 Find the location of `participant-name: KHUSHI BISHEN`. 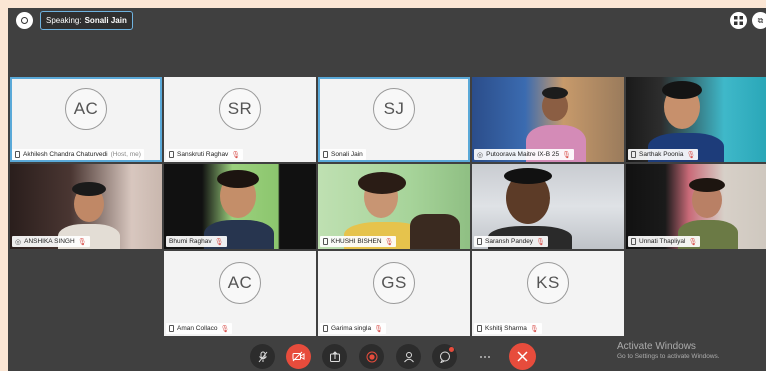

participant-name: KHUSHI BISHEN is located at coordinates (356, 241).